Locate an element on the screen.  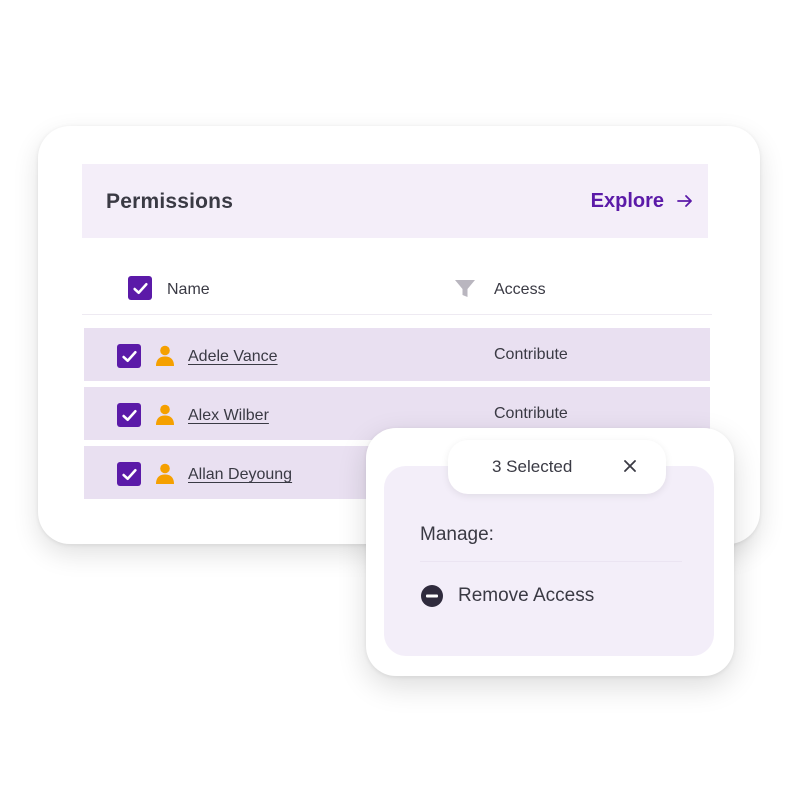
manage-label: Manage: is located at coordinates (457, 534).